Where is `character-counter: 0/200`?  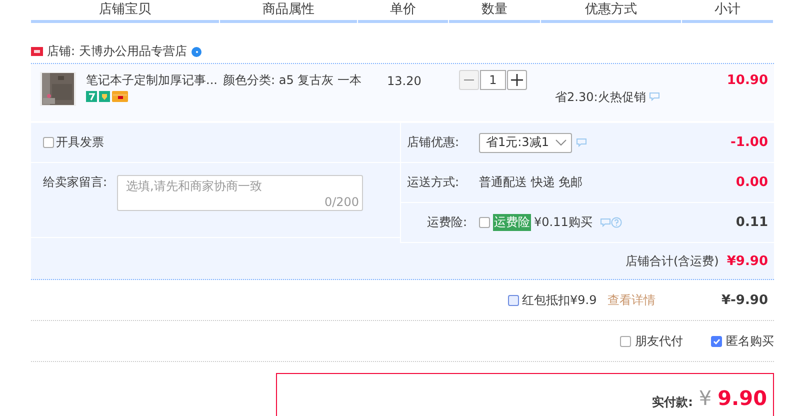 character-counter: 0/200 is located at coordinates (342, 202).